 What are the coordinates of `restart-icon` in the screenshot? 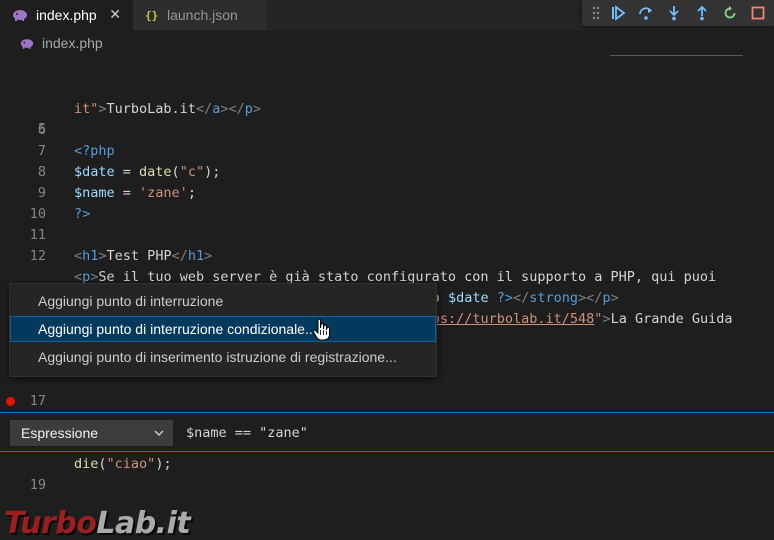 It's located at (730, 13).